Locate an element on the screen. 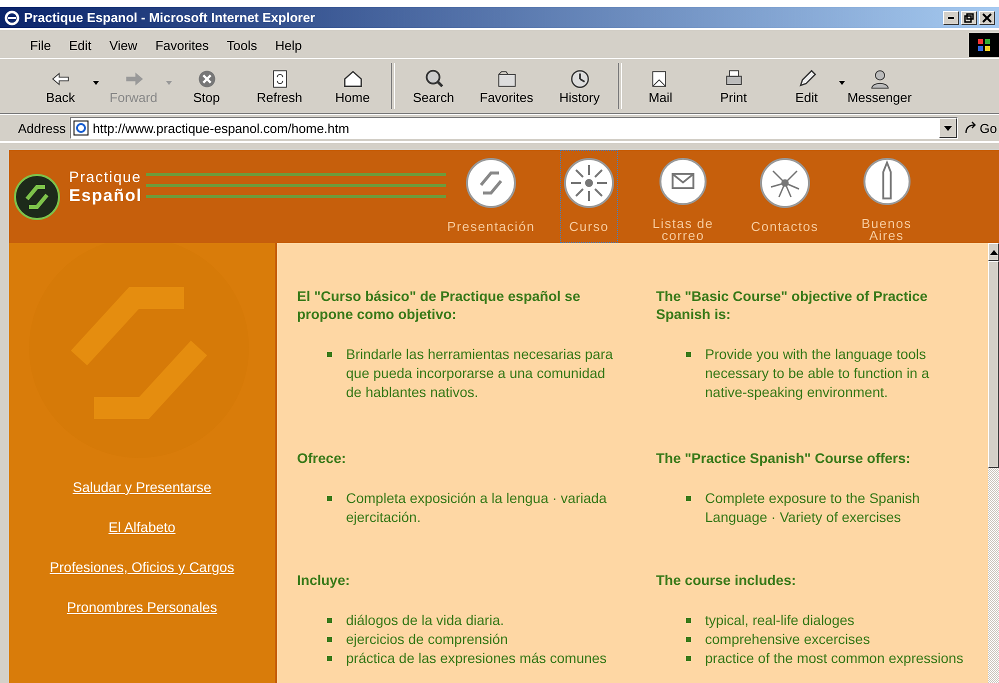 The height and width of the screenshot is (683, 999). browser-logo-icon is located at coordinates (12, 18).